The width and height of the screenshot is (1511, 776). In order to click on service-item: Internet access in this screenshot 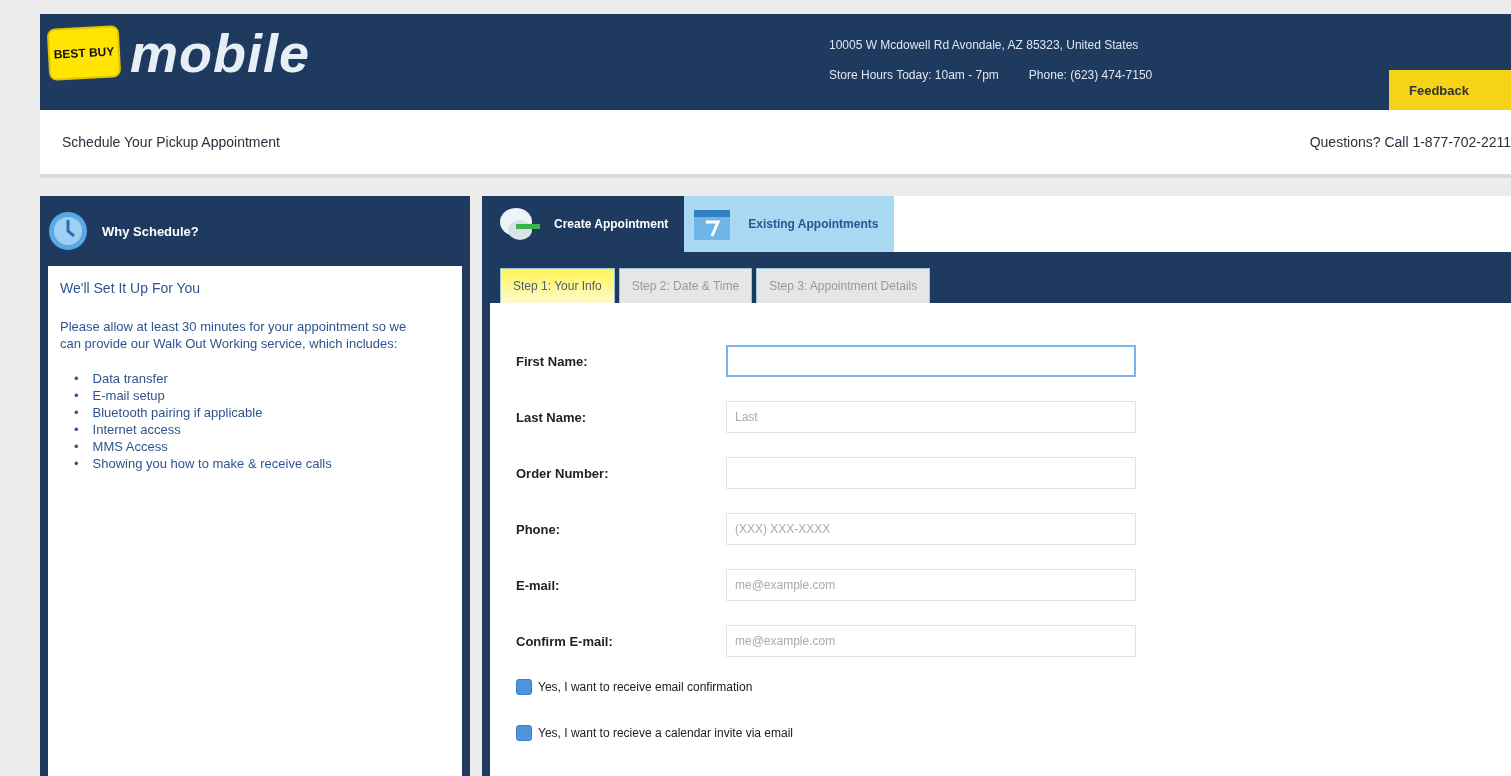, I will do `click(136, 429)`.